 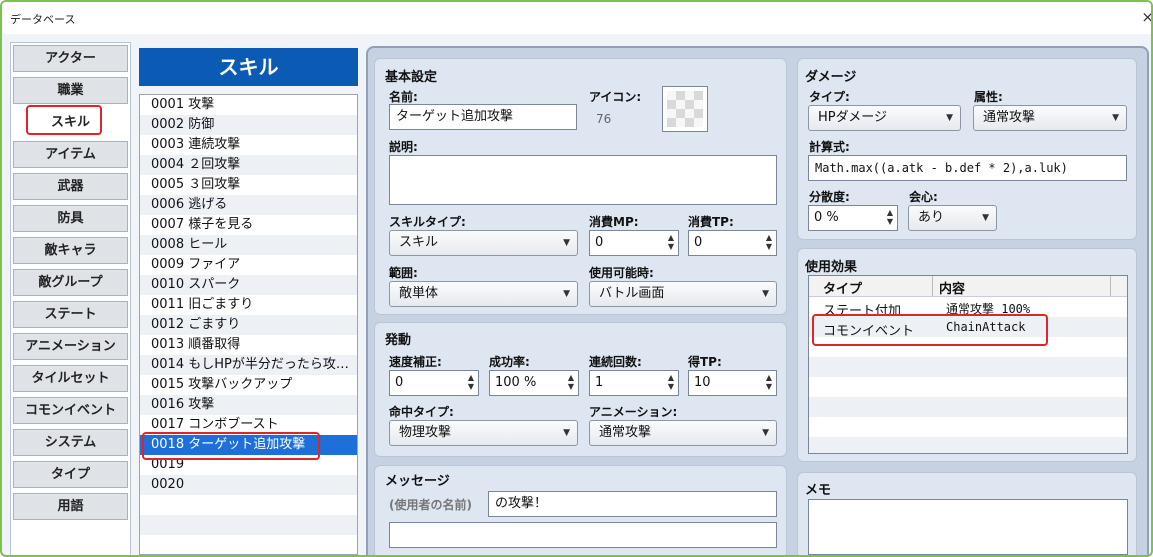 What do you see at coordinates (604, 119) in the screenshot?
I see `icon-index: 76` at bounding box center [604, 119].